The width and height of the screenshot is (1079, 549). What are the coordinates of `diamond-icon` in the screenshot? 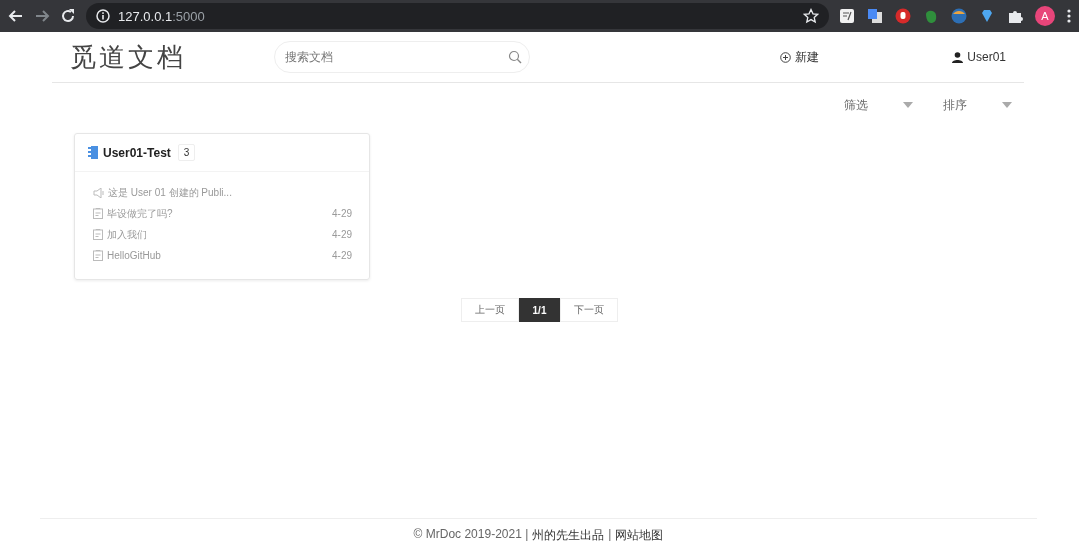 It's located at (987, 16).